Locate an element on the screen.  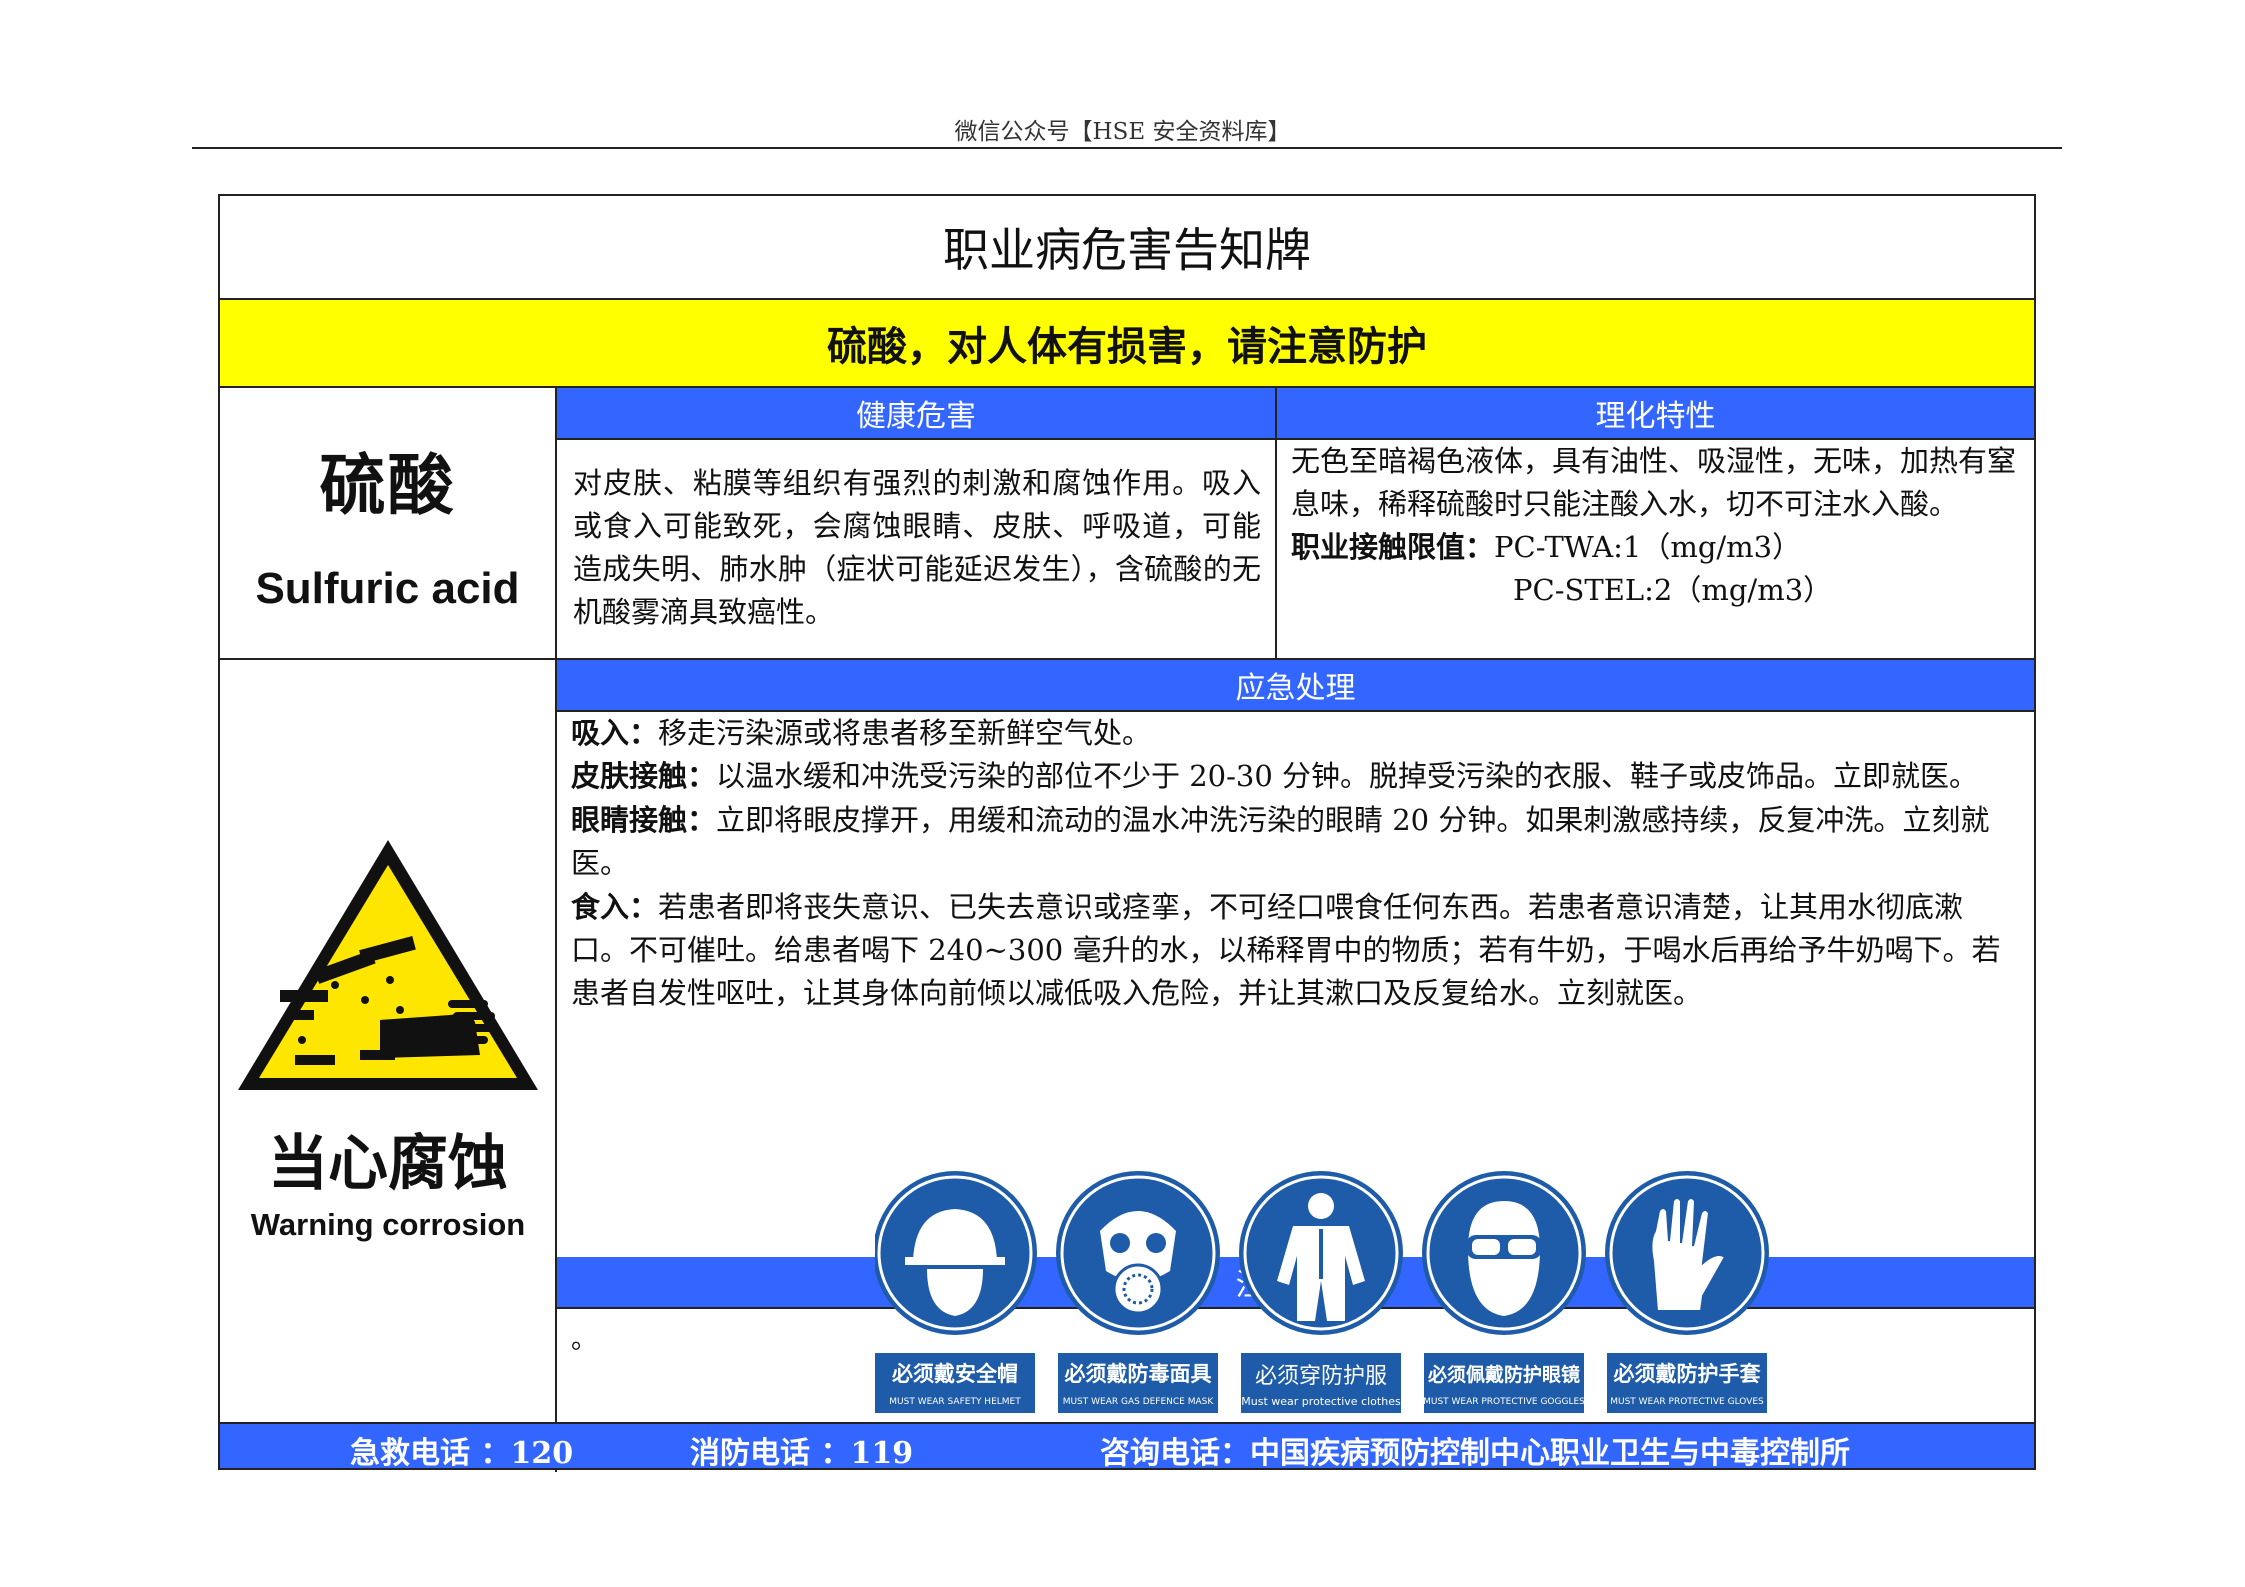
ppe-caption-cn: 必须戴防护手套 is located at coordinates (1687, 1374).